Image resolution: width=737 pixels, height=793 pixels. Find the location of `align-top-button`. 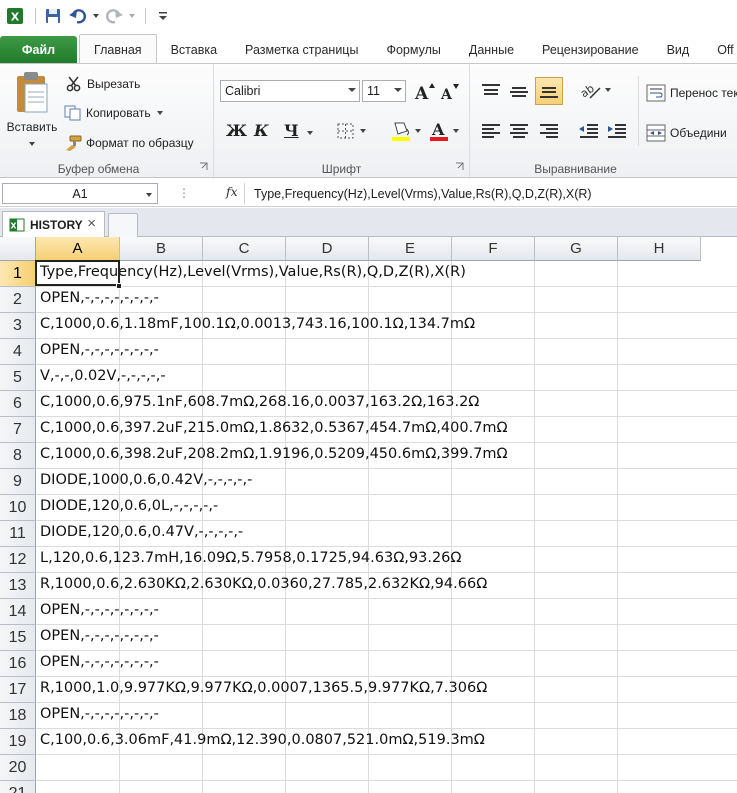

align-top-button is located at coordinates (491, 91).